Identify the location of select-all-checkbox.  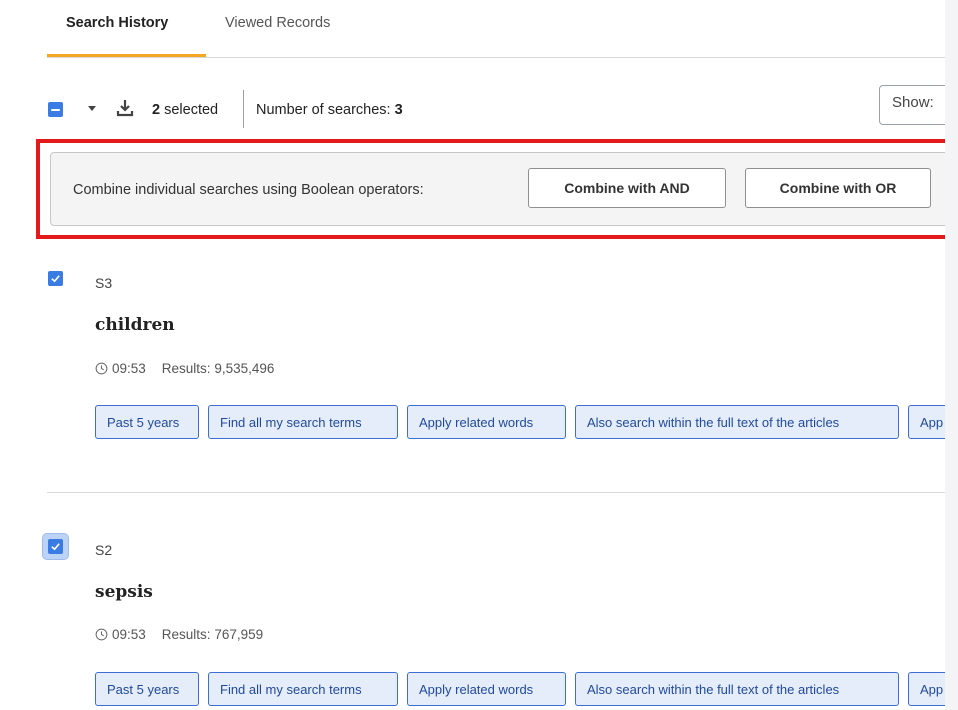
(55, 109).